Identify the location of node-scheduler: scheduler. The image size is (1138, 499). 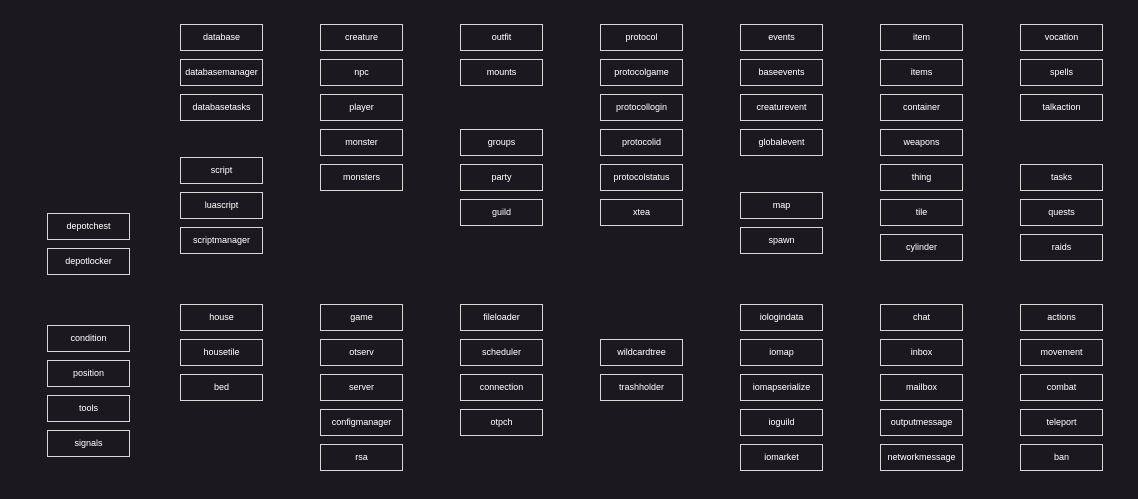
(501, 352).